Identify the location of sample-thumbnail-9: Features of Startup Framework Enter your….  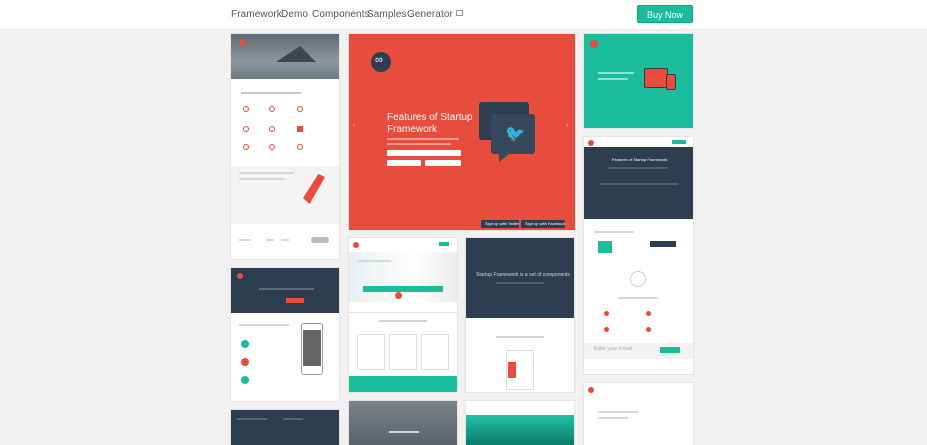
(638, 255).